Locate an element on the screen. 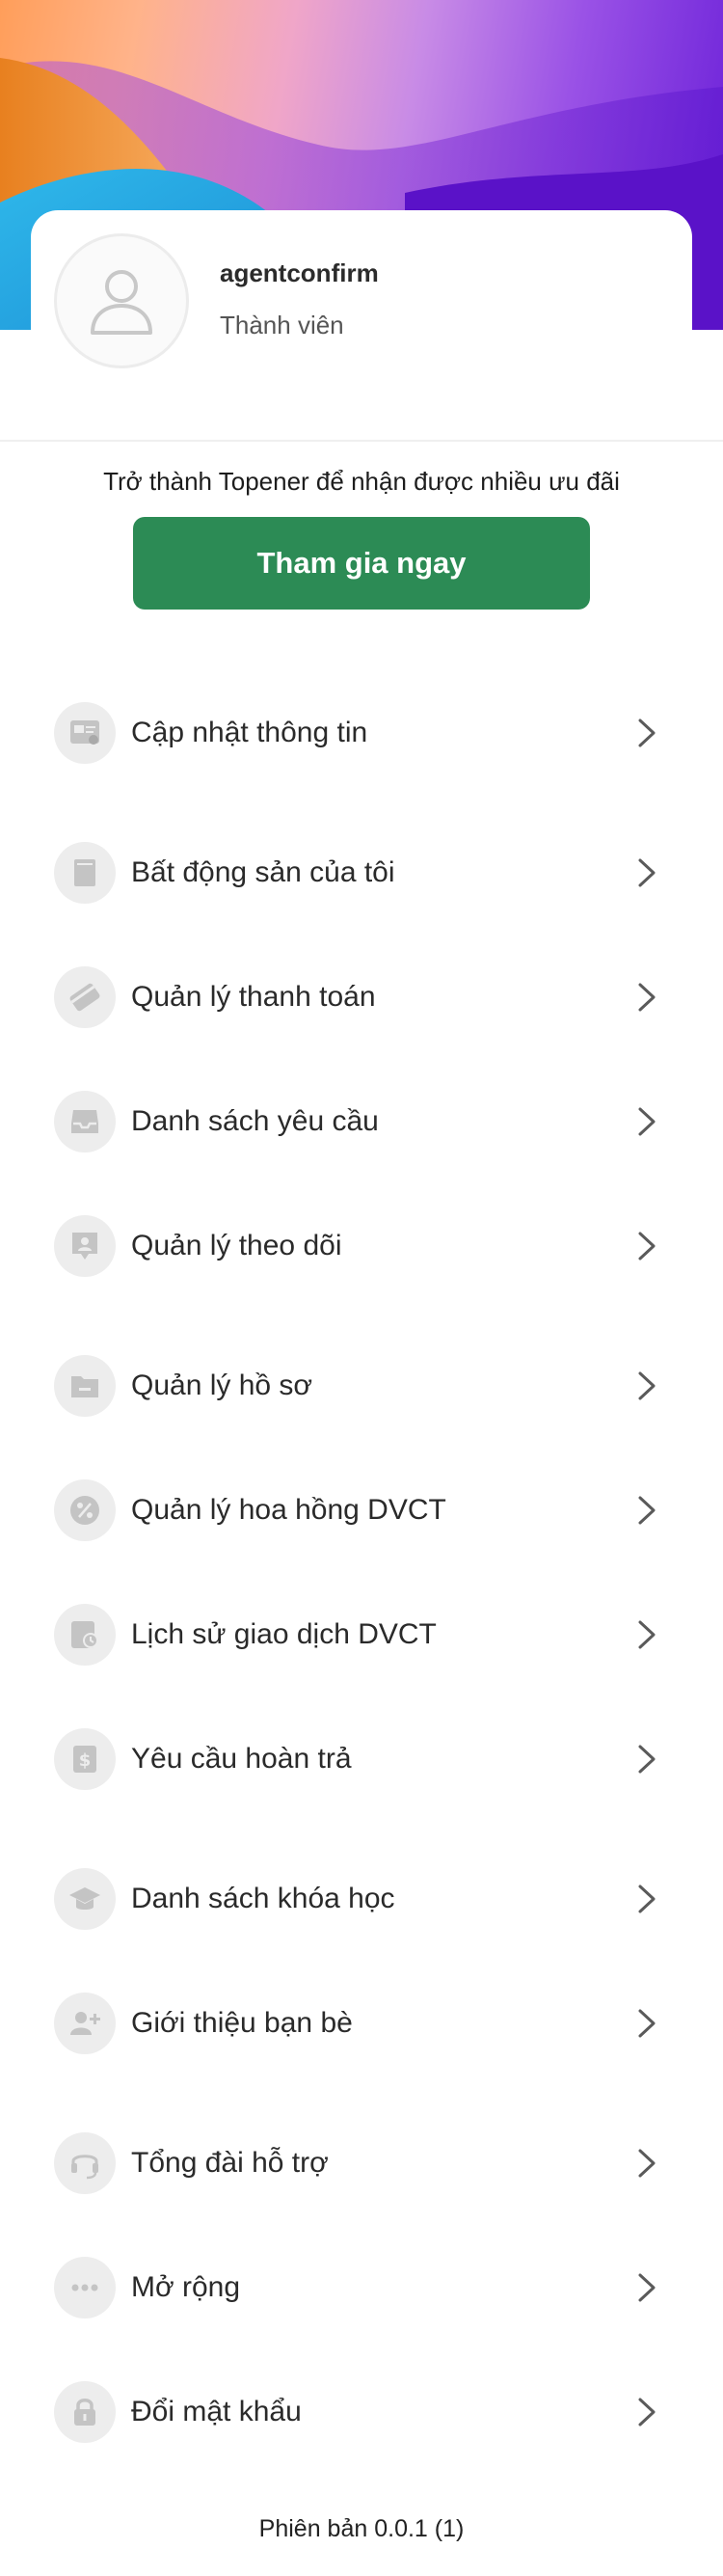 The width and height of the screenshot is (723, 2576). avatar is located at coordinates (122, 300).